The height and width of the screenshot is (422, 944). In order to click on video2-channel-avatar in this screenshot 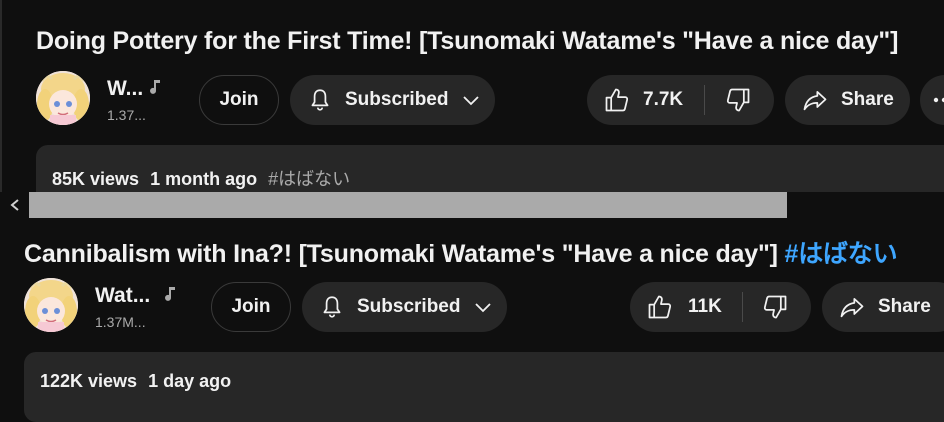, I will do `click(51, 305)`.